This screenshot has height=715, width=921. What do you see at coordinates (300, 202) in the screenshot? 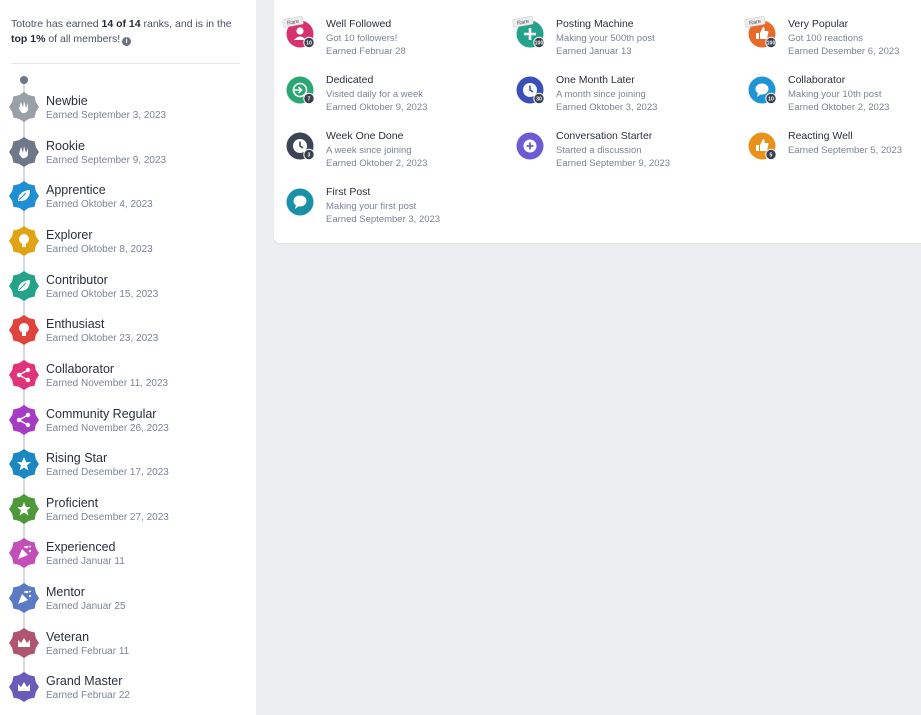
I see `chat-bubble-icon` at bounding box center [300, 202].